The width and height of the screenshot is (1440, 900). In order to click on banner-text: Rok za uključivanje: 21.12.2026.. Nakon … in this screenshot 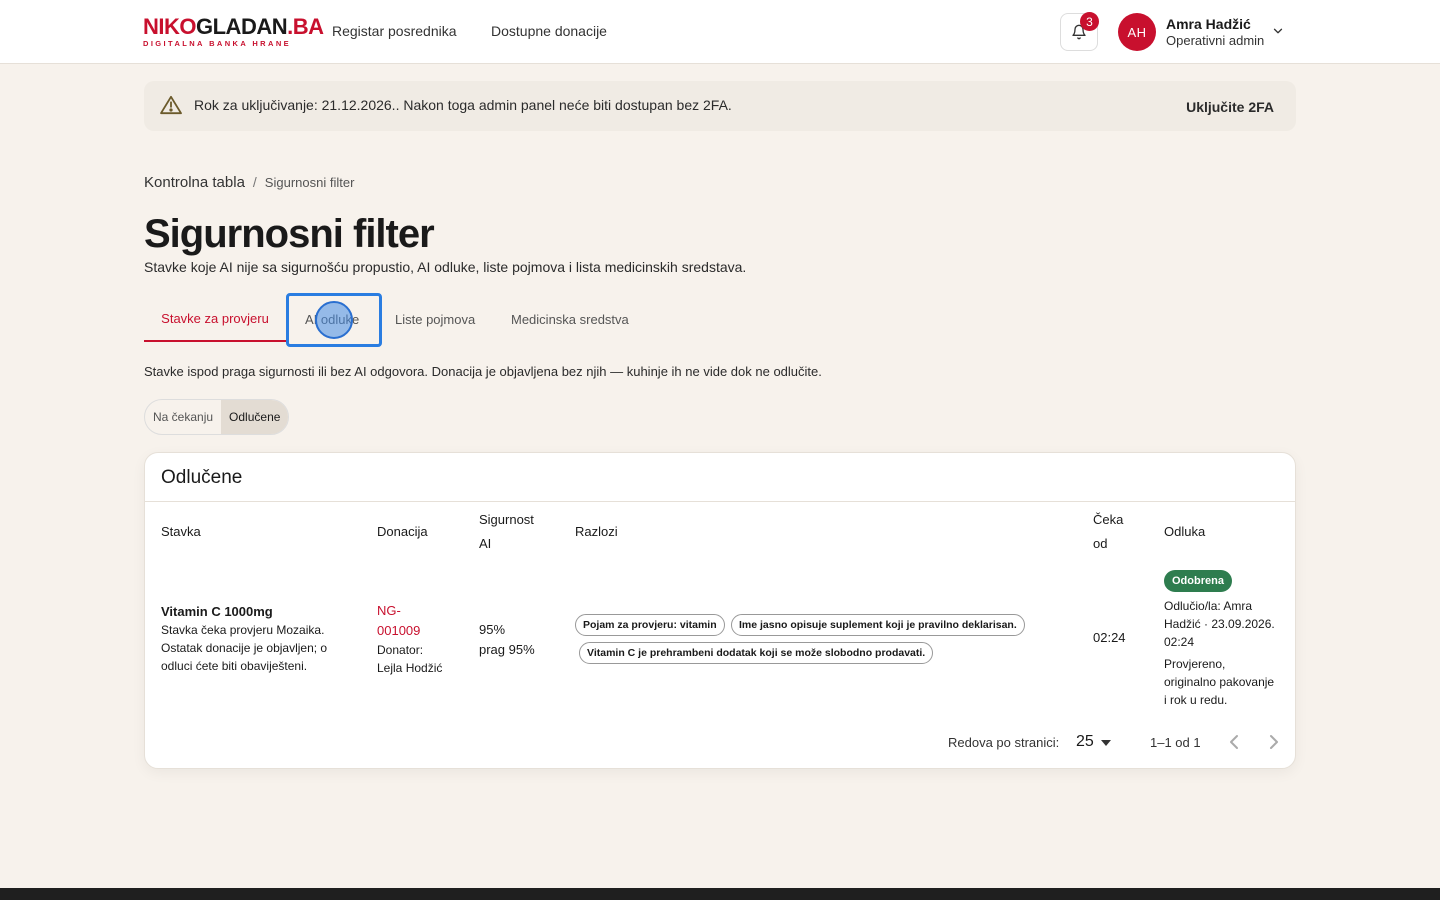, I will do `click(463, 105)`.